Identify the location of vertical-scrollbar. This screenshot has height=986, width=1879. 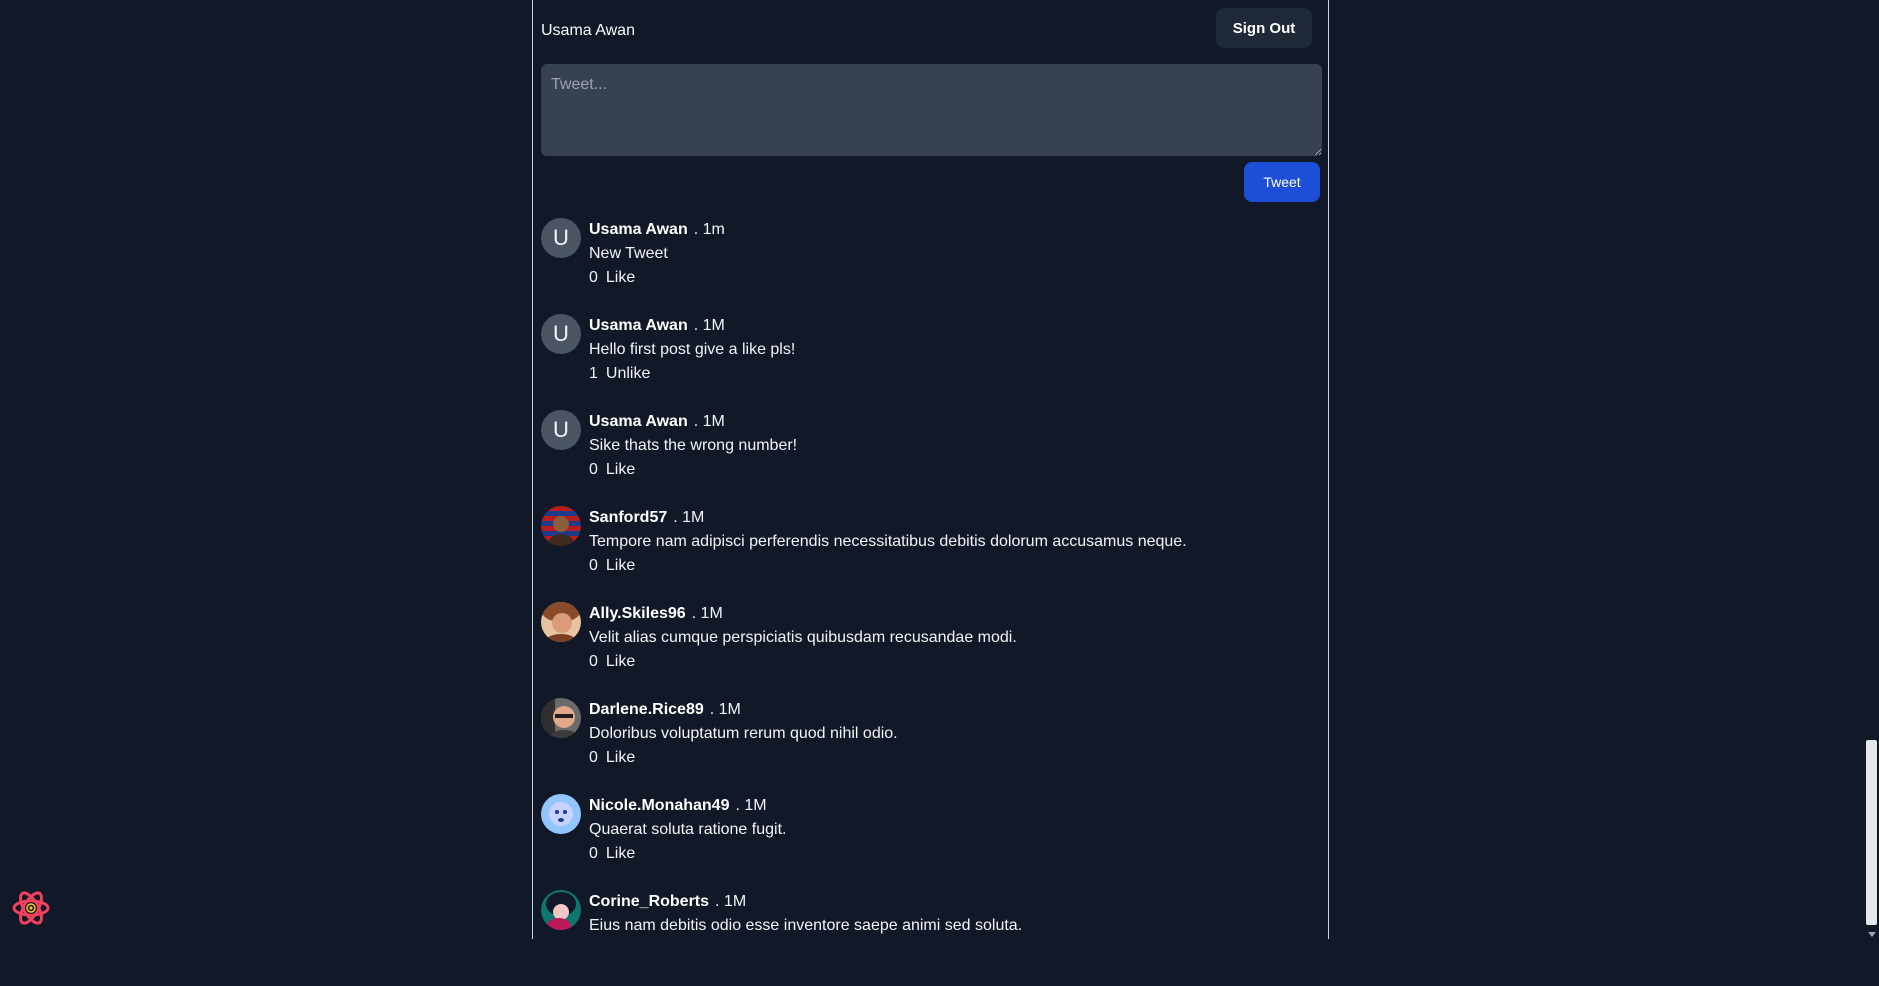
(1871, 469).